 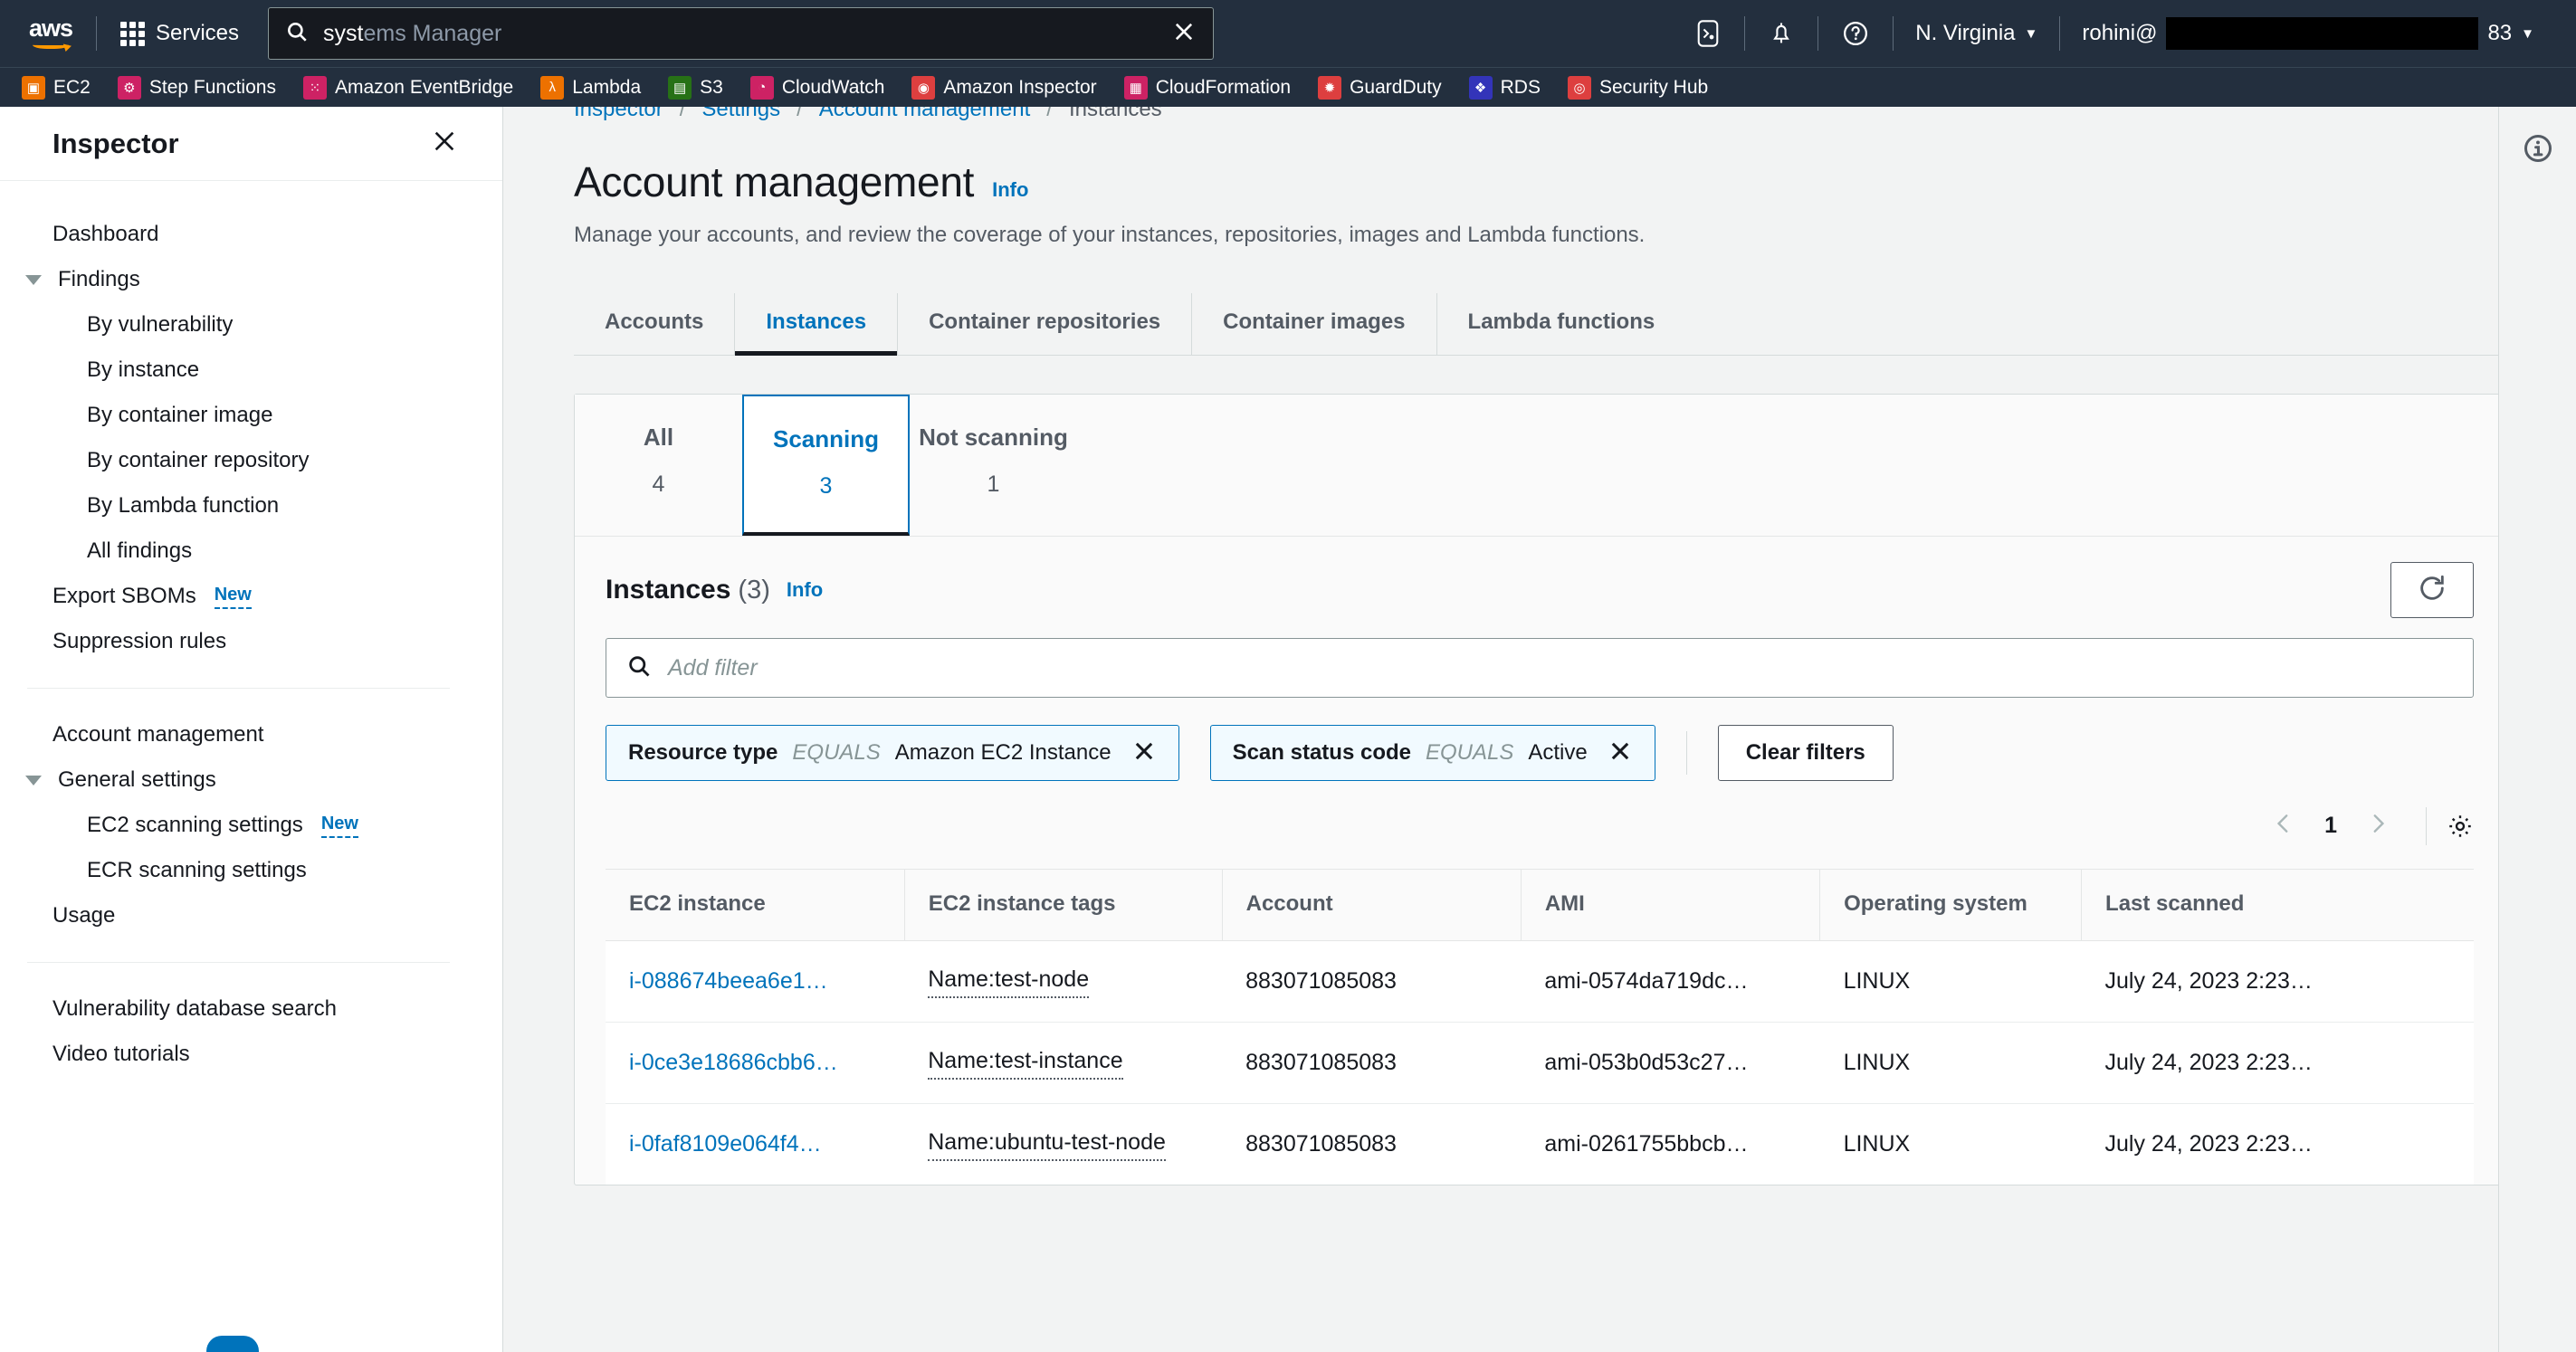 What do you see at coordinates (1064, 905) in the screenshot?
I see `column-header-ec2-instance-tags: EC2 instance tags` at bounding box center [1064, 905].